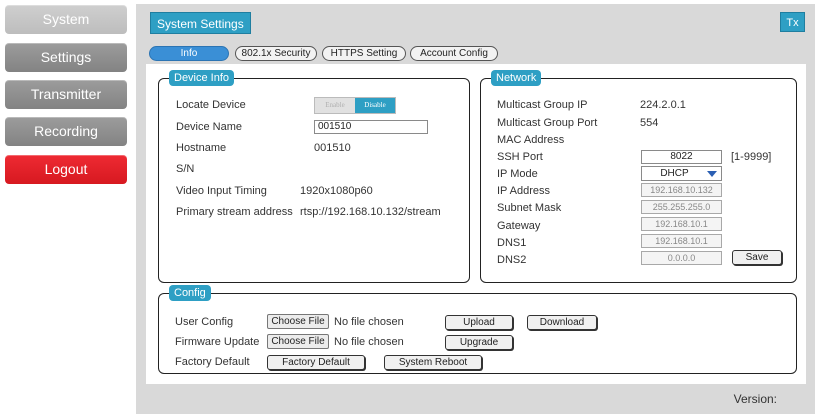 This screenshot has width=816, height=416. I want to click on tab-account-config: Account Config, so click(454, 53).